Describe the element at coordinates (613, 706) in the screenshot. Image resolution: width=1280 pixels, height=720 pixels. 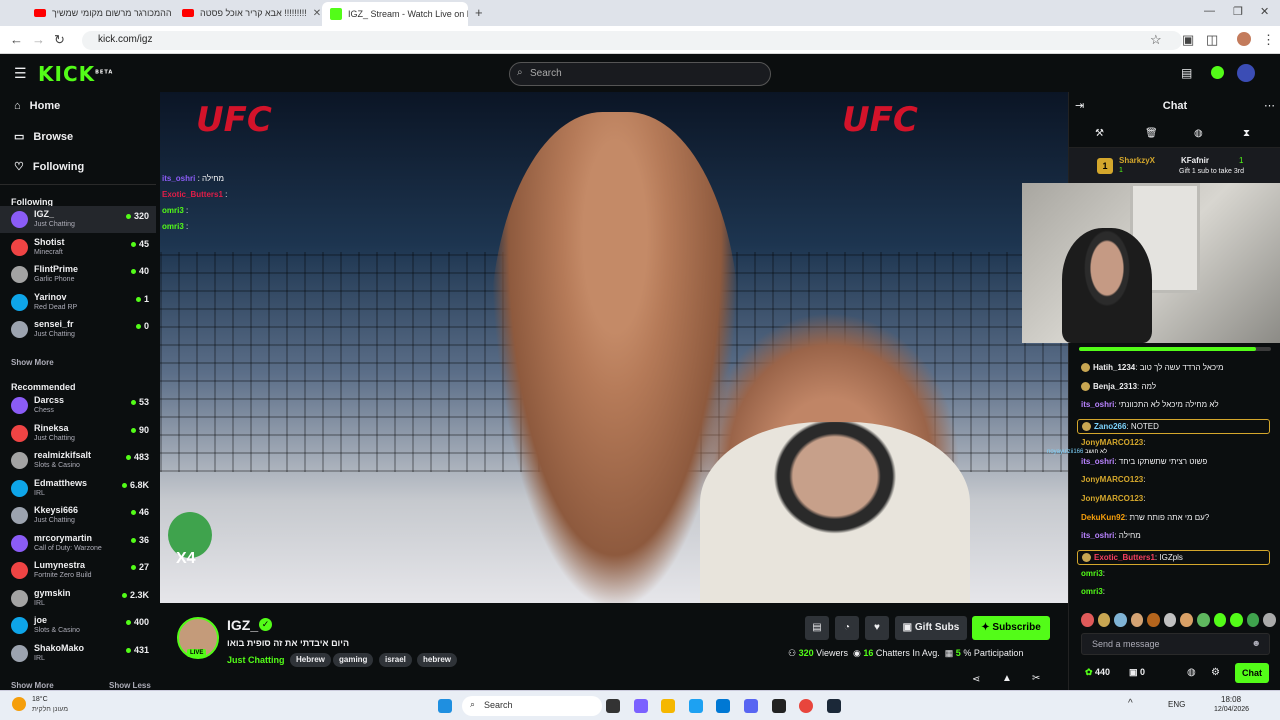
I see `task-view-icon` at that location.